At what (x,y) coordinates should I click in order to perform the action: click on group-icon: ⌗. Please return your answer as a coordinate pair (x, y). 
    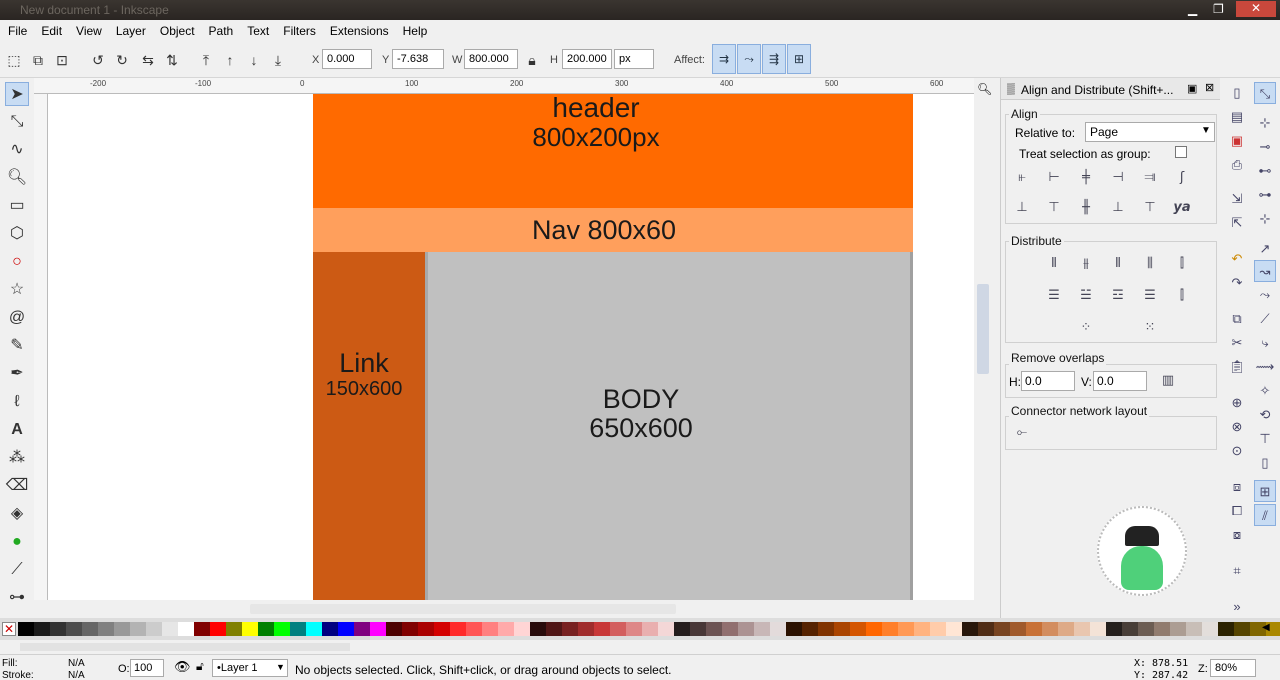
    Looking at the image, I should click on (1237, 571).